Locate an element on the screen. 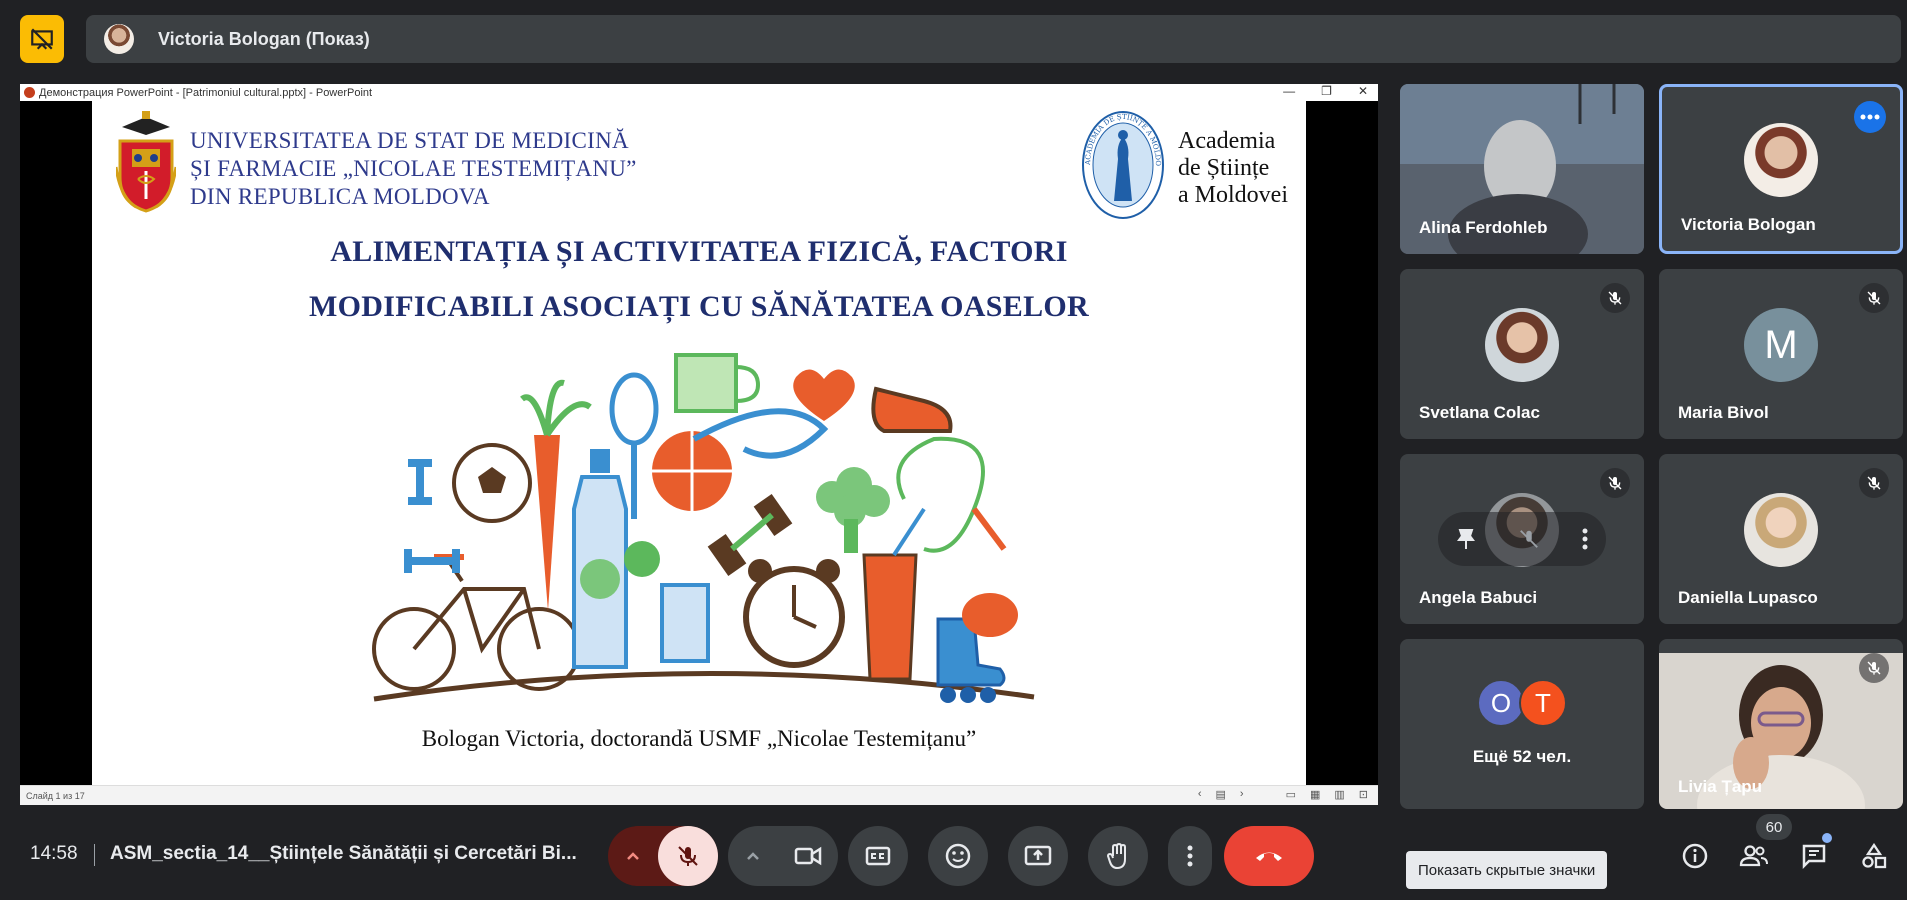 This screenshot has height=900, width=1907. avatar: M is located at coordinates (1781, 345).